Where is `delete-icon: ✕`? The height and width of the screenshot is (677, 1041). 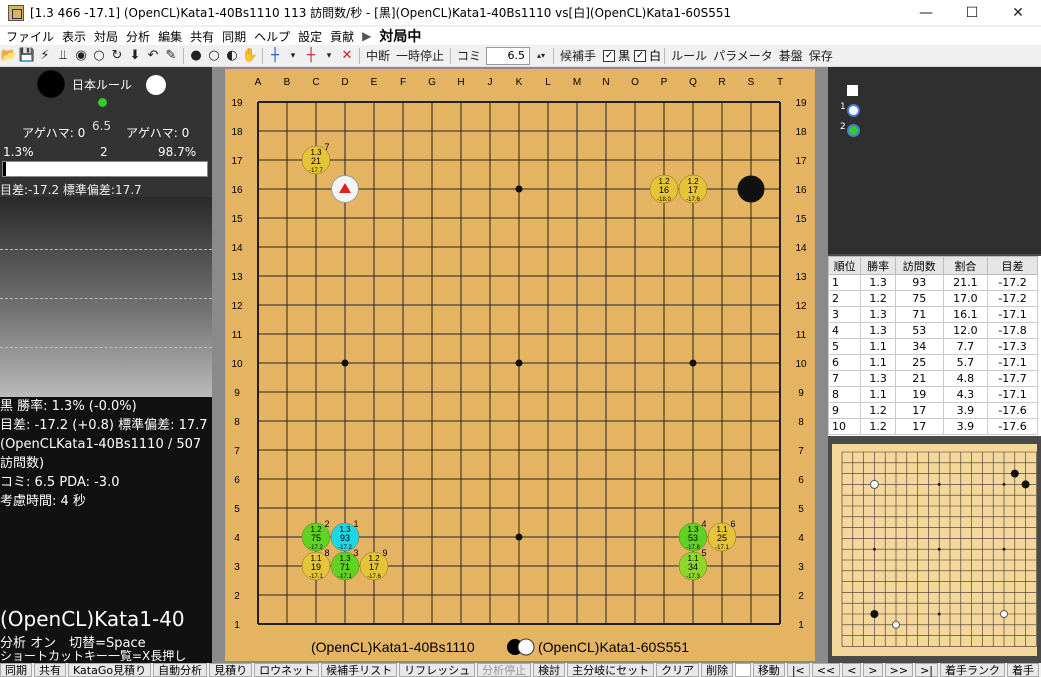
delete-icon: ✕ is located at coordinates (347, 56).